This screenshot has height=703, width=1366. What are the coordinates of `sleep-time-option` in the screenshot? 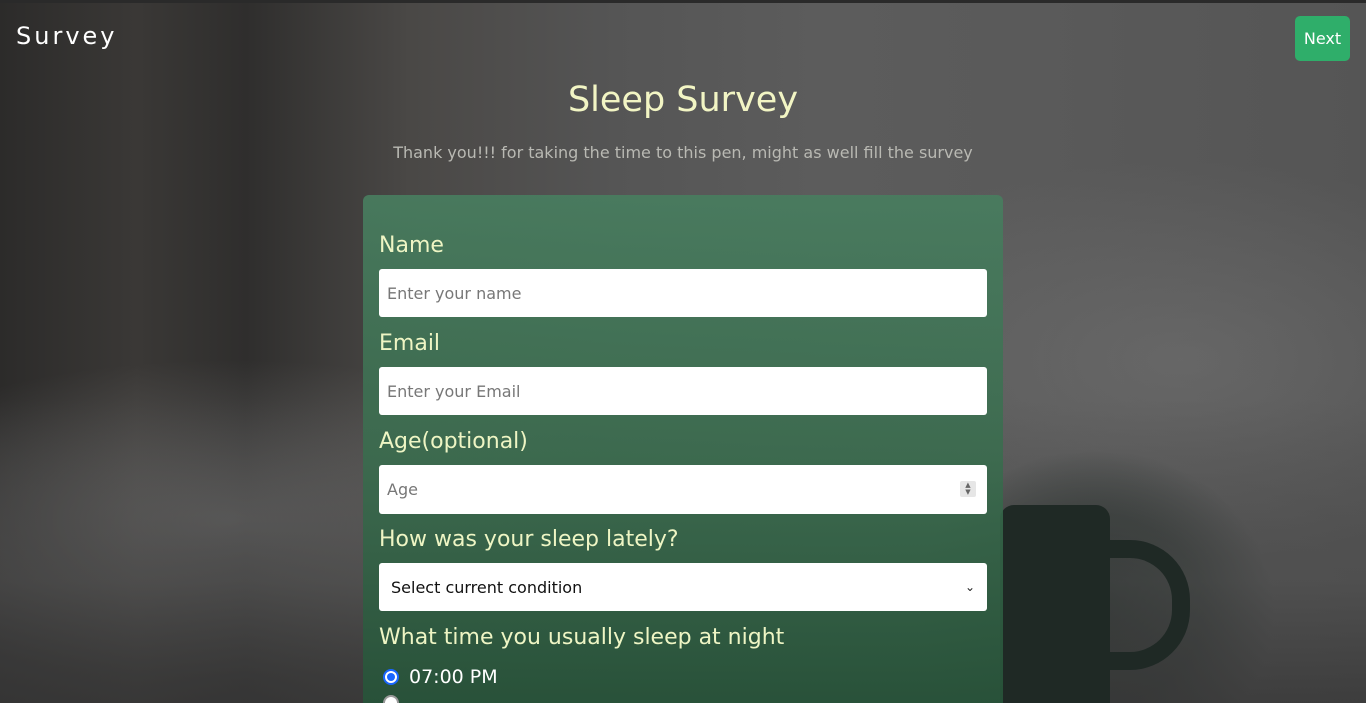 It's located at (396, 699).